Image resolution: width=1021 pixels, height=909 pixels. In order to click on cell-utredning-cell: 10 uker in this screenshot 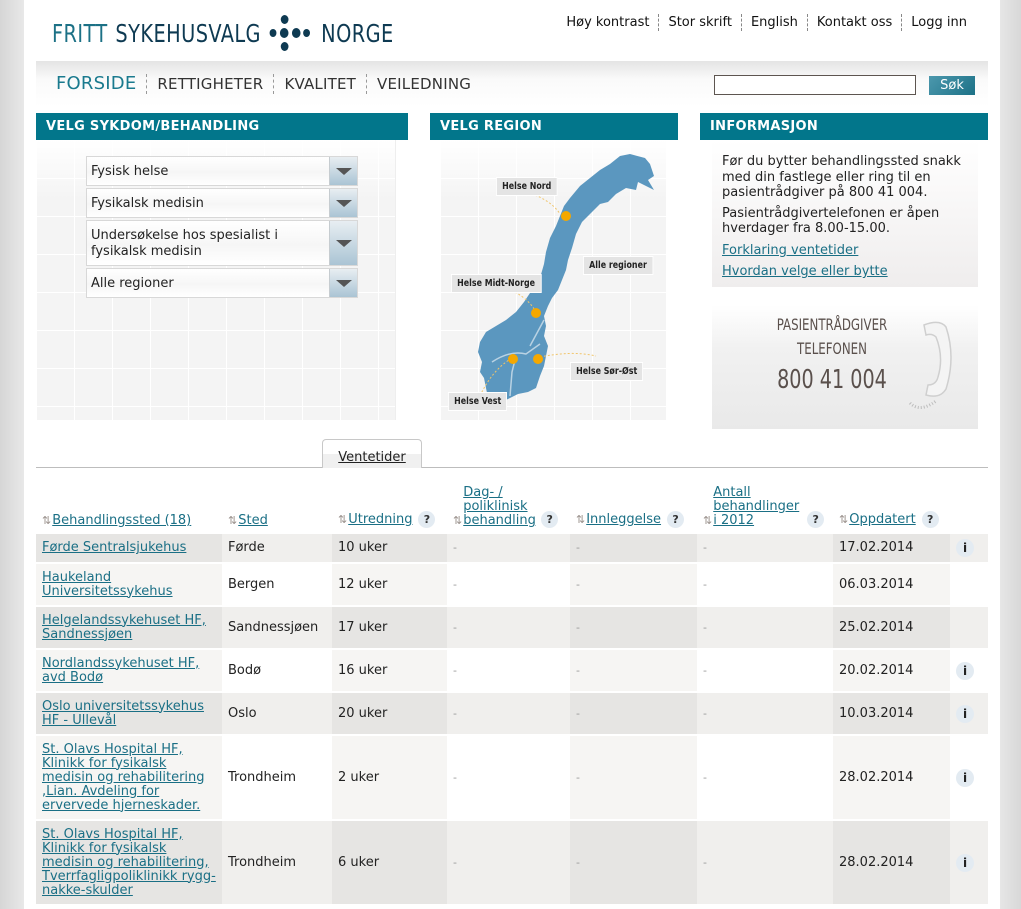, I will do `click(389, 549)`.